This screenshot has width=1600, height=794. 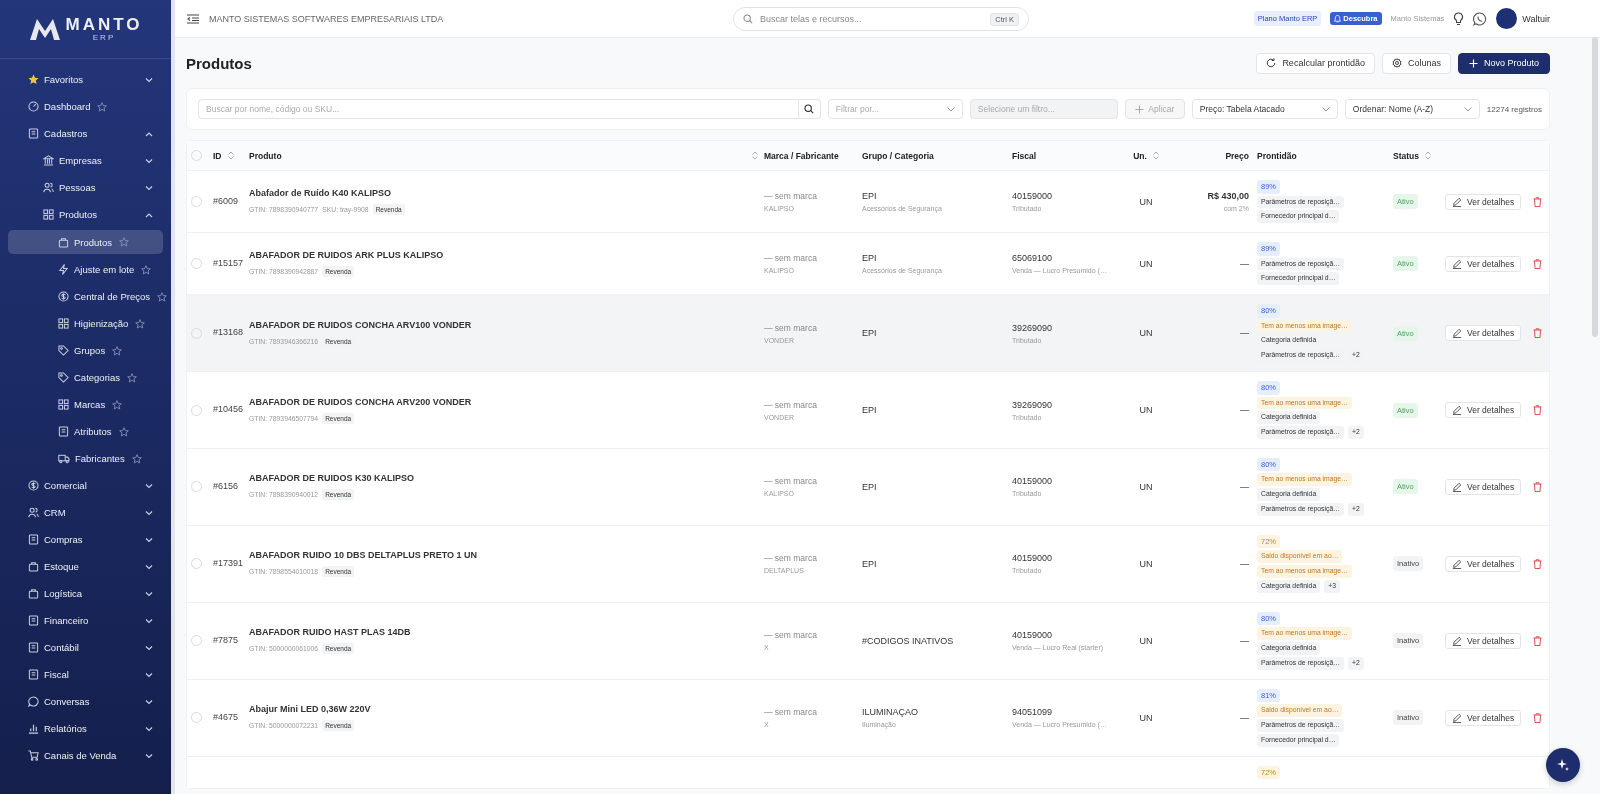 What do you see at coordinates (63, 431) in the screenshot?
I see `document-icon` at bounding box center [63, 431].